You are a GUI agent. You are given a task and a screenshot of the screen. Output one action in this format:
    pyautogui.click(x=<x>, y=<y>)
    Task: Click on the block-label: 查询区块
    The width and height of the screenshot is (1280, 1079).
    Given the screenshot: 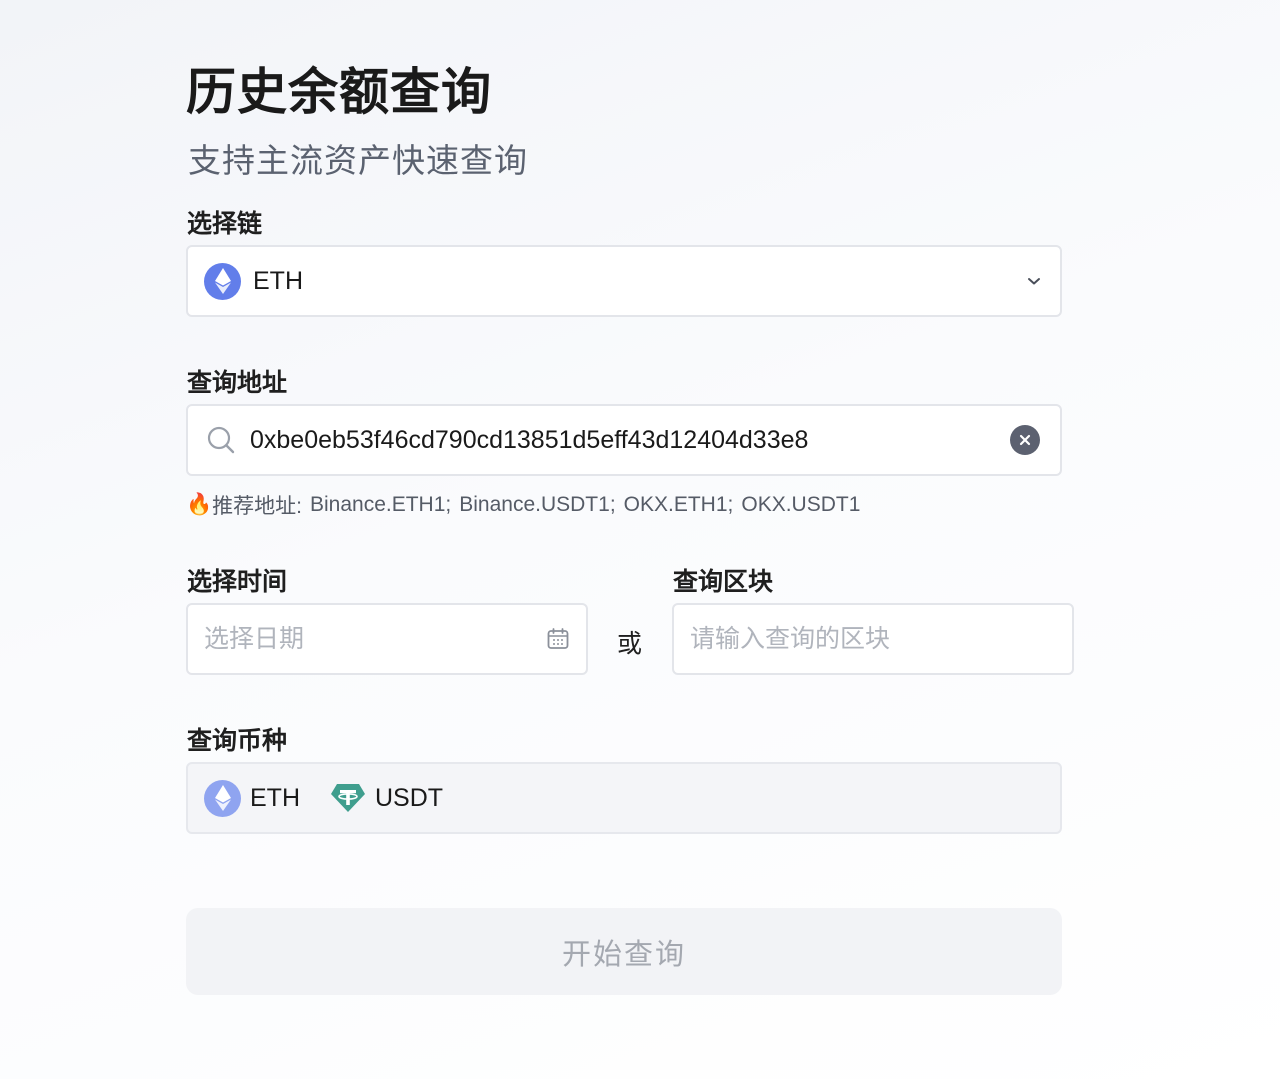 What is the action you would take?
    pyautogui.click(x=723, y=582)
    